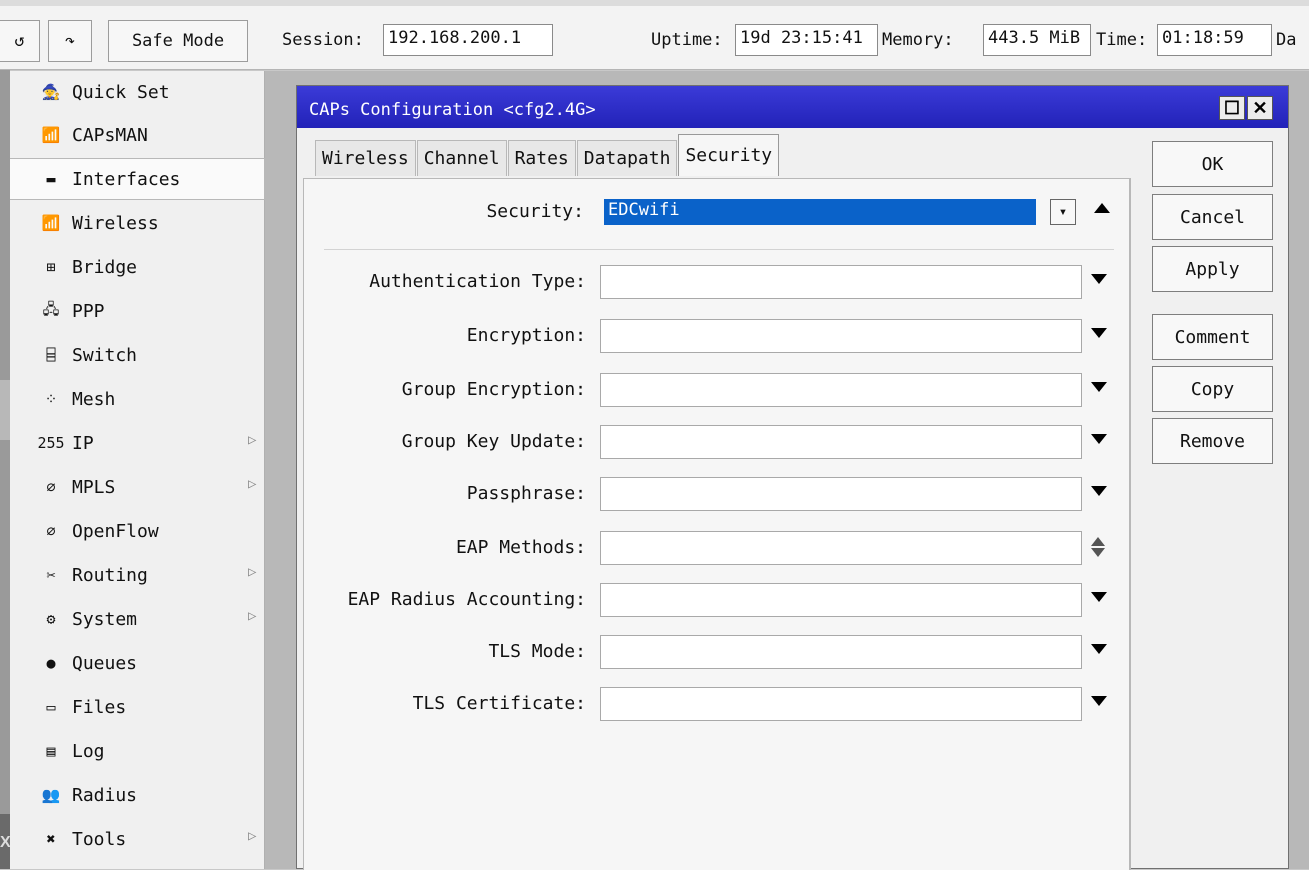 The height and width of the screenshot is (870, 1309). I want to click on uptime-label: Uptime:, so click(687, 40).